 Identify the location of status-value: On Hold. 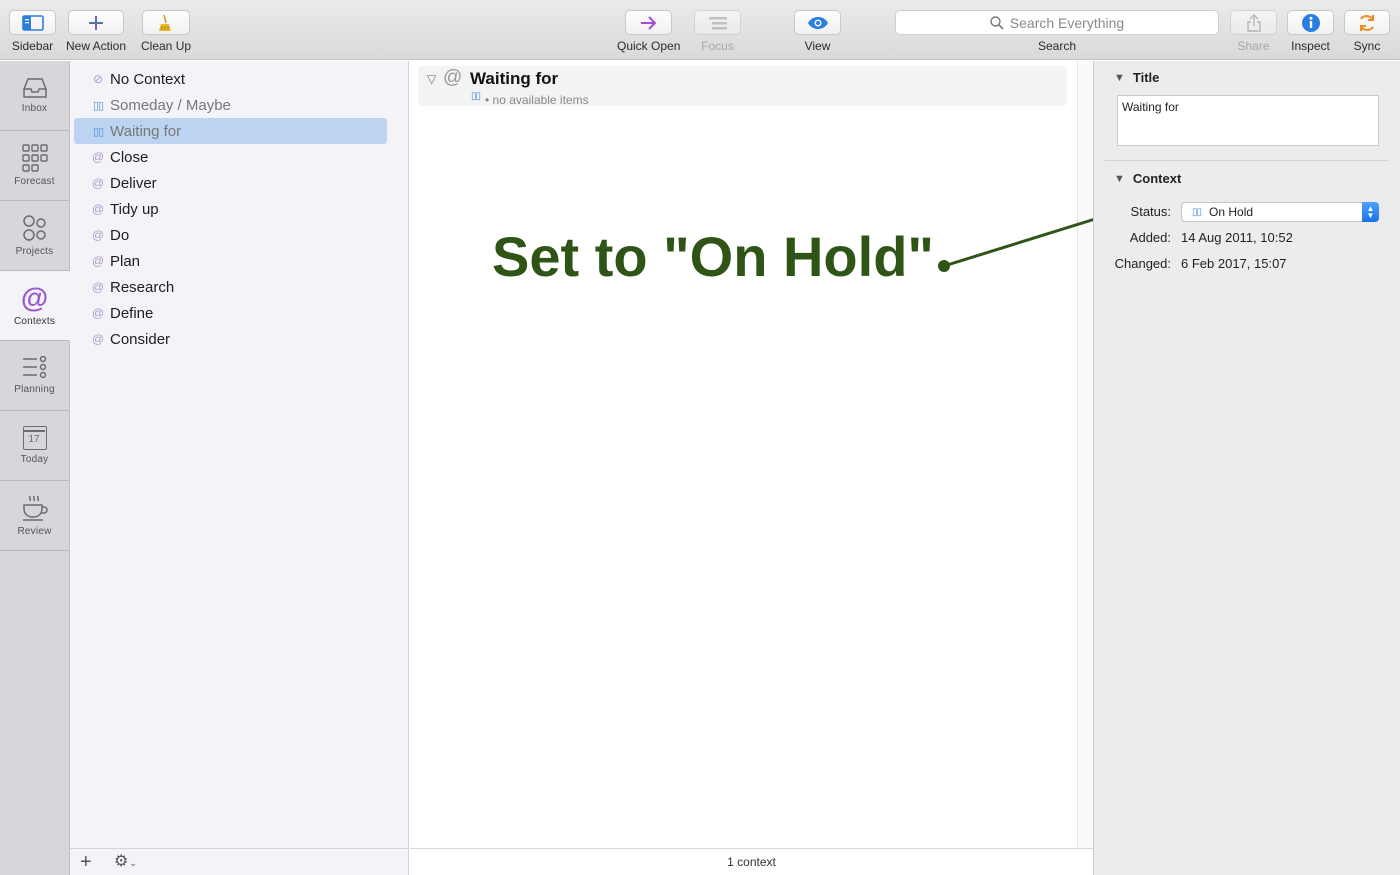
(1231, 212).